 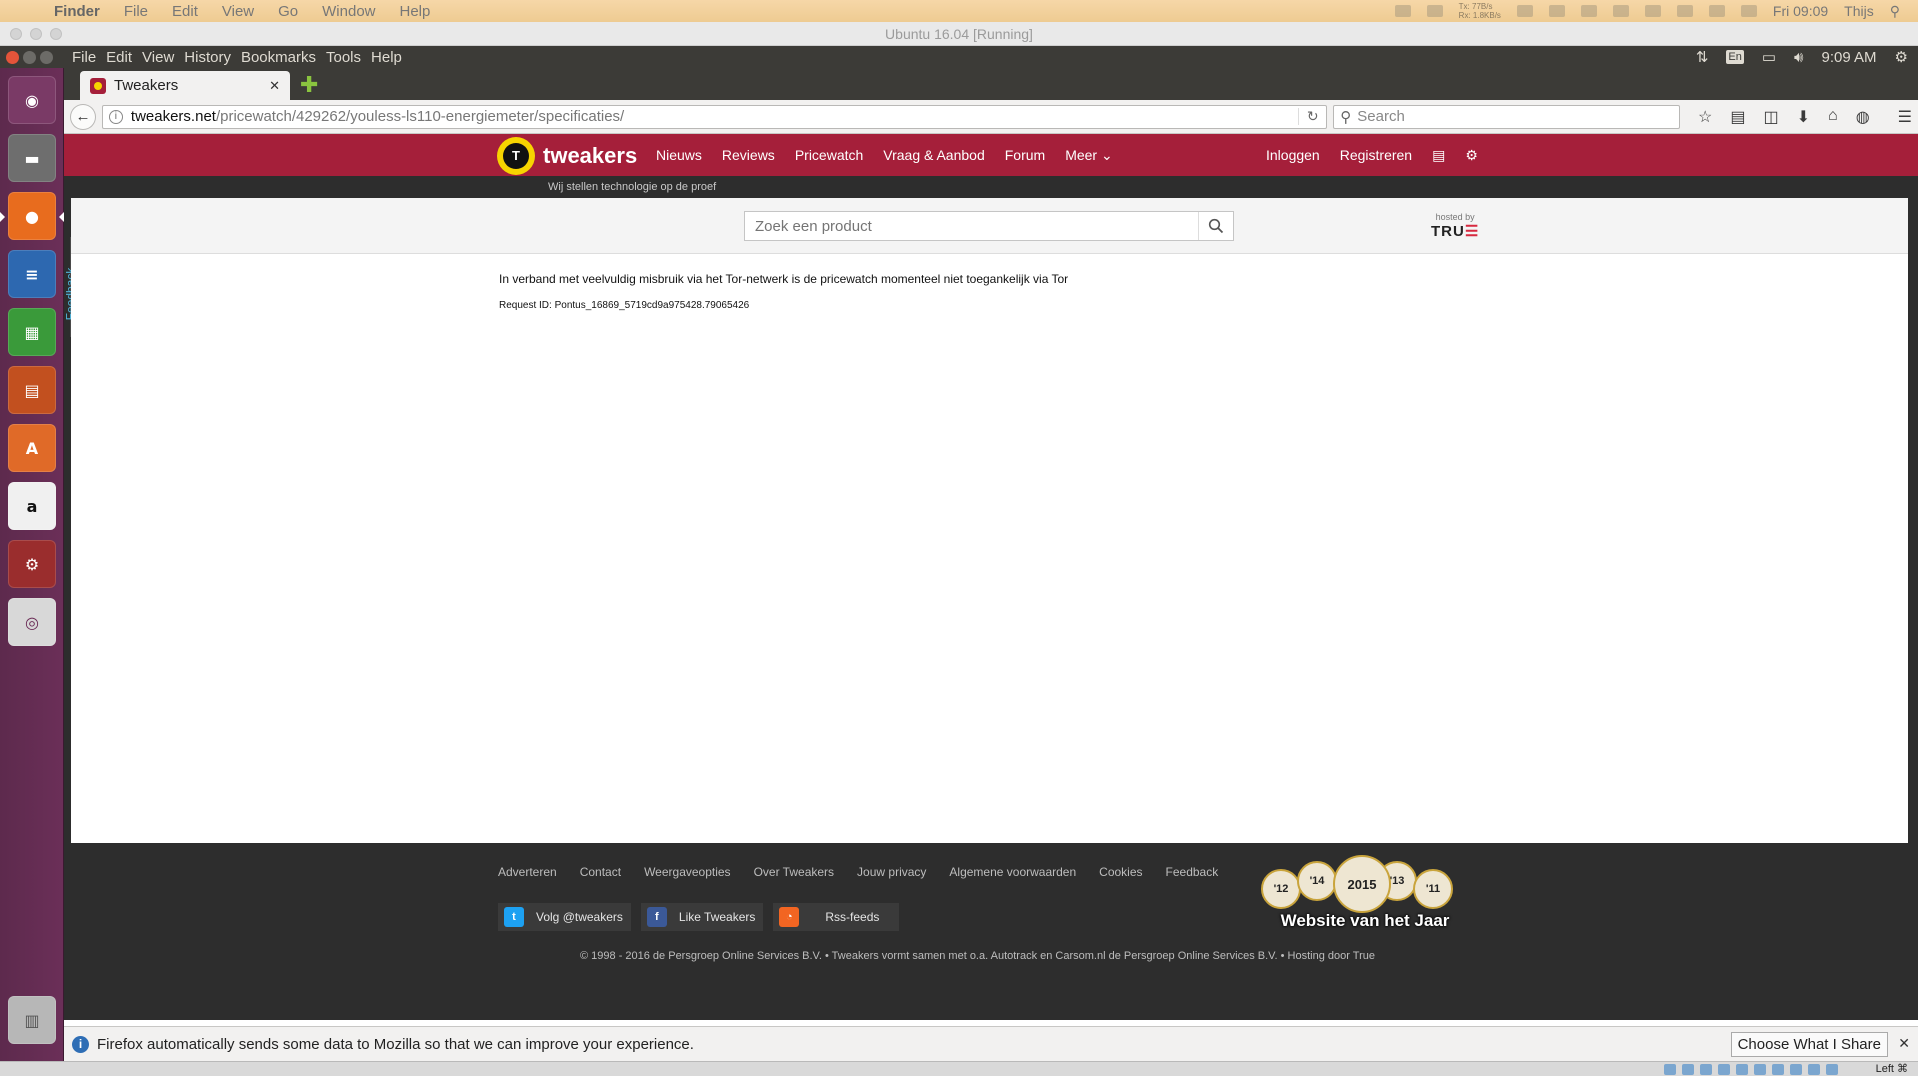 I want to click on volume-icon, so click(x=1684, y=11).